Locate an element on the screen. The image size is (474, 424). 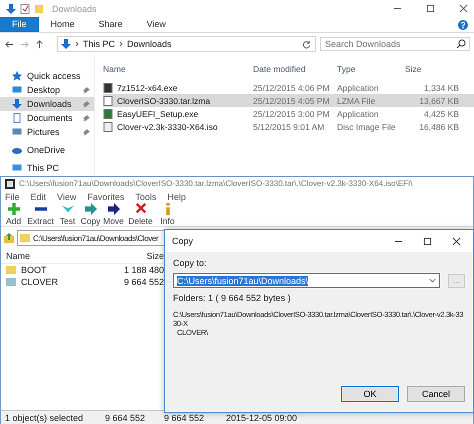
window-title: Downloads is located at coordinates (74, 9).